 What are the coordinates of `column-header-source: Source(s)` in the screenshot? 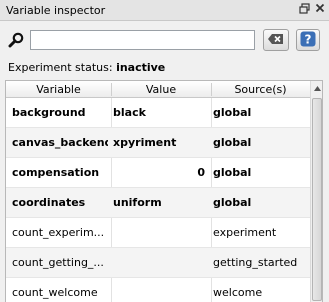 It's located at (260, 89).